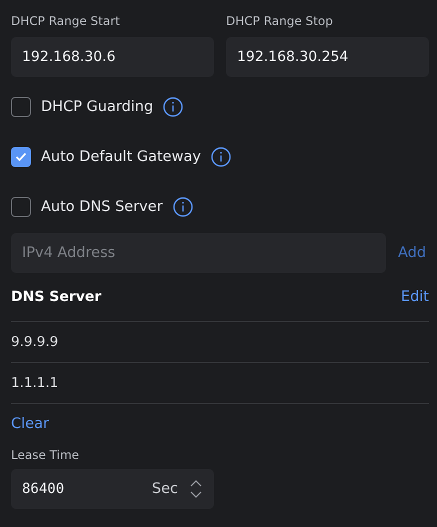 This screenshot has height=527, width=437. I want to click on input-field: IPv4 Address, so click(198, 253).